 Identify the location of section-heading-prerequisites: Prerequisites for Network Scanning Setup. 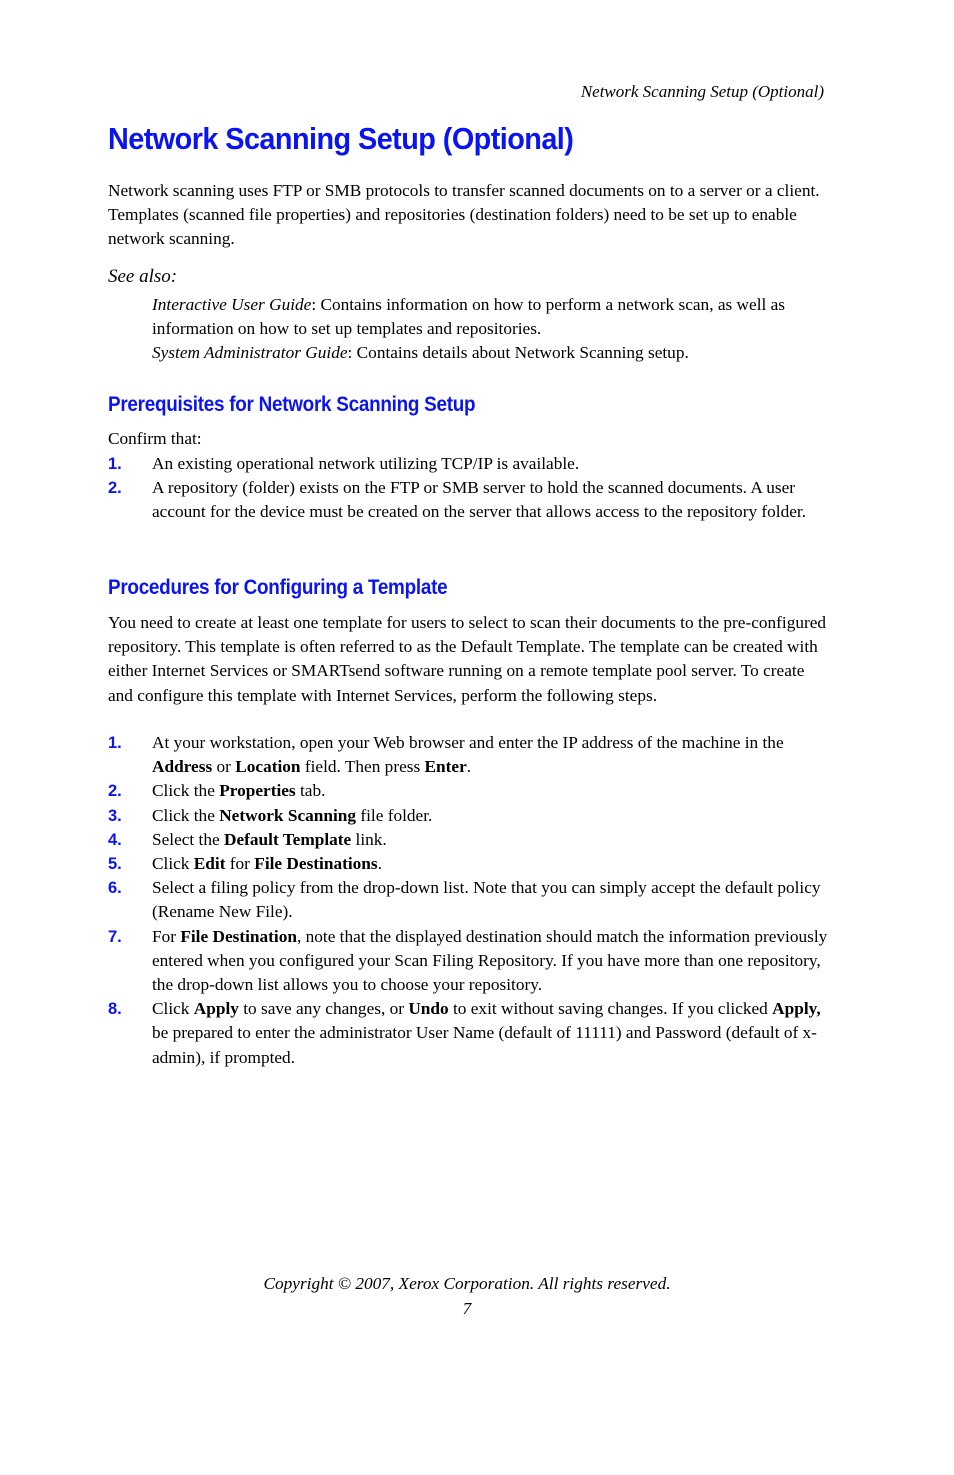
(292, 404).